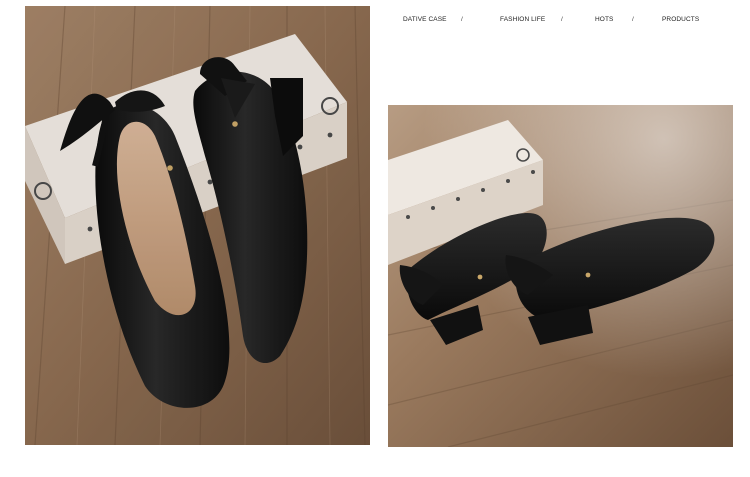  What do you see at coordinates (604, 19) in the screenshot?
I see `nav-item-hots: HOTS` at bounding box center [604, 19].